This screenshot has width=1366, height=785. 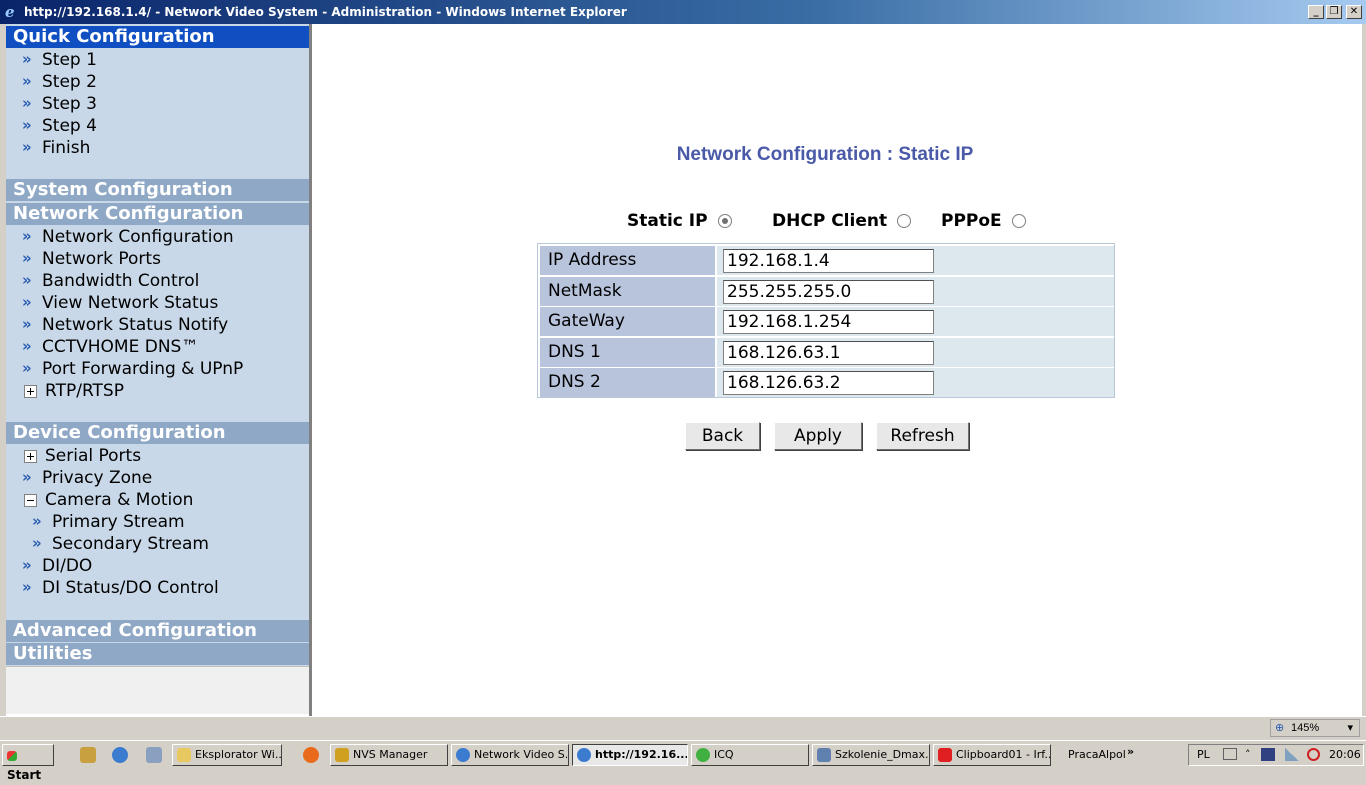 What do you see at coordinates (30, 500) in the screenshot?
I see `collapse-minus-icon` at bounding box center [30, 500].